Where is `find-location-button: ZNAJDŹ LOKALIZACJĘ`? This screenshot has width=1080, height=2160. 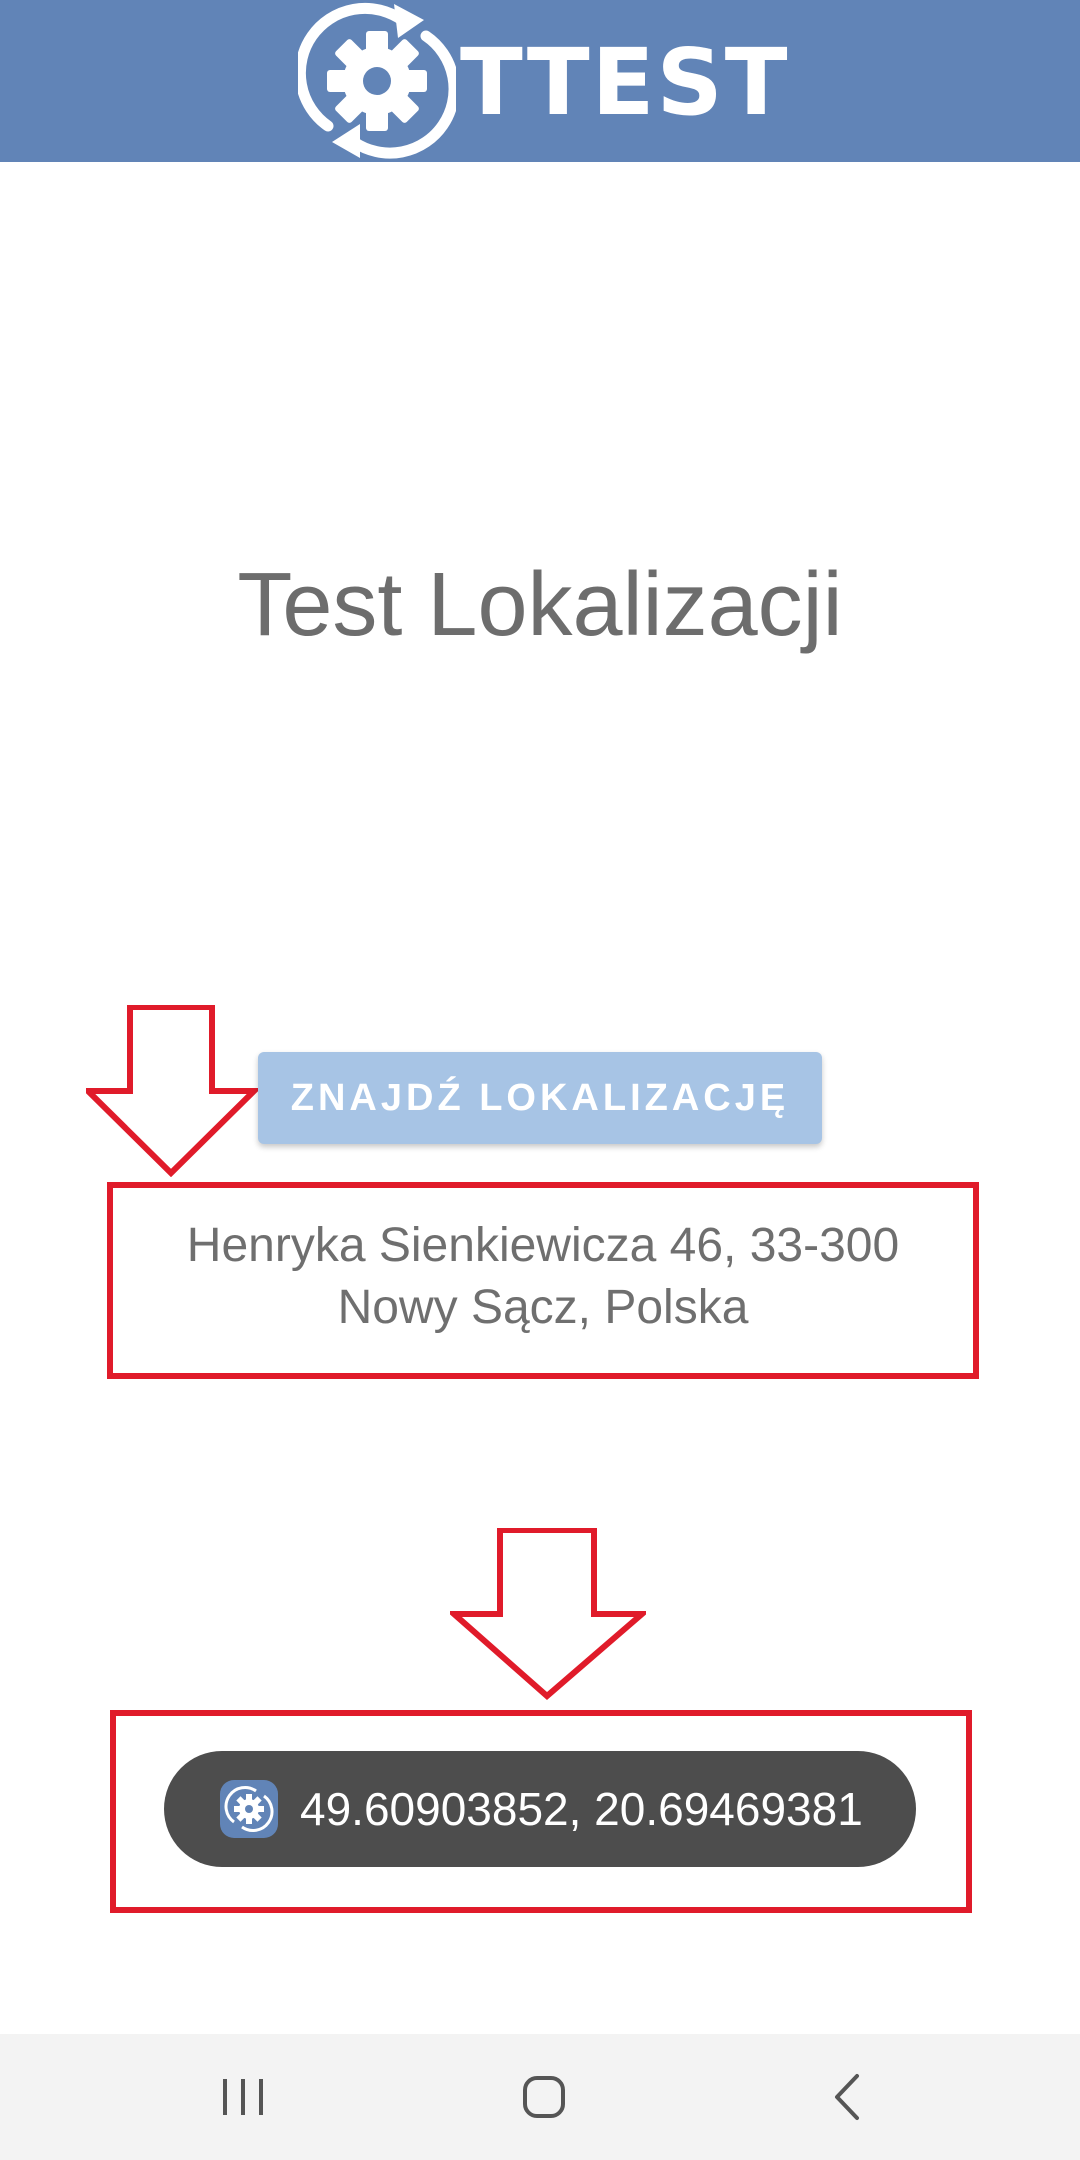
find-location-button: ZNAJDŹ LOKALIZACJĘ is located at coordinates (540, 1098).